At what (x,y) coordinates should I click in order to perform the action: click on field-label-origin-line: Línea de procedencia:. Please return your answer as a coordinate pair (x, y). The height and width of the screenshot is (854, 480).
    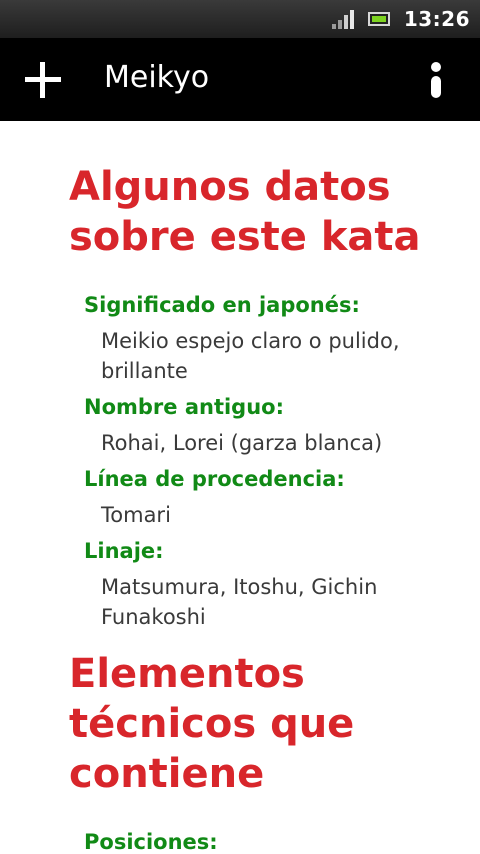
    Looking at the image, I should click on (214, 479).